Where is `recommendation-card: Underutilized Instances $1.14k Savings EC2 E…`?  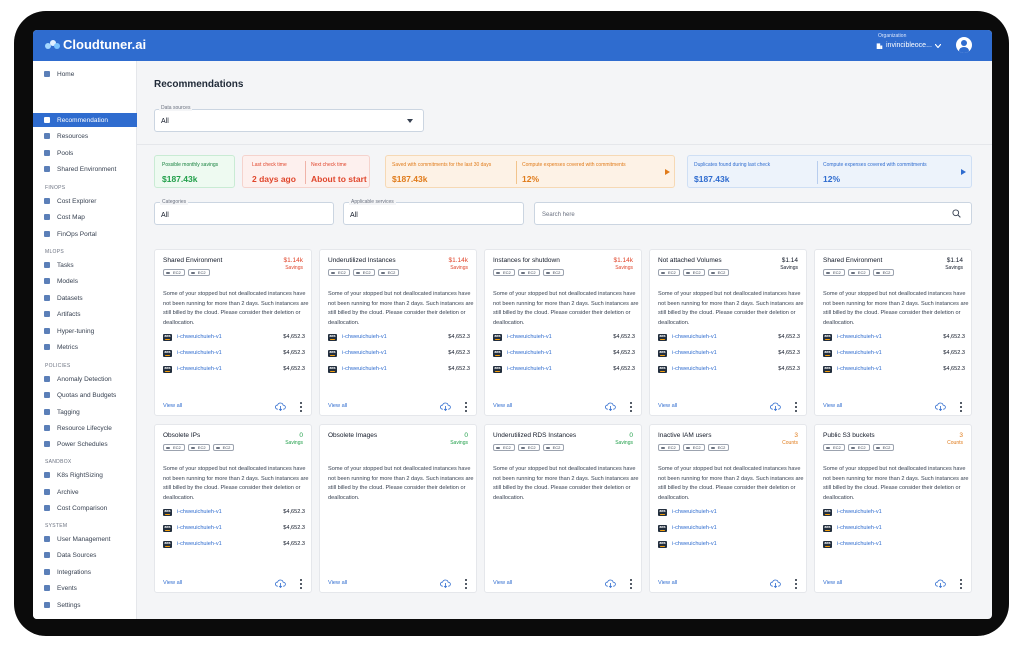
recommendation-card: Underutilized Instances $1.14k Savings EC2 E… is located at coordinates (398, 332).